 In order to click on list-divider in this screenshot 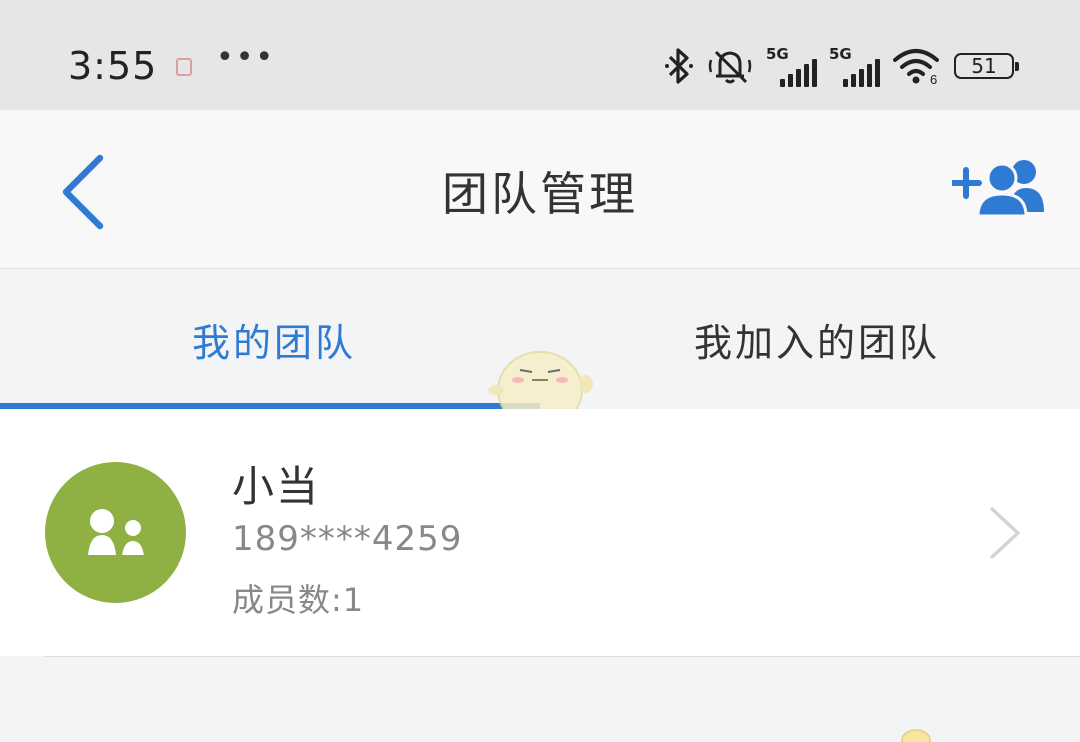, I will do `click(562, 656)`.